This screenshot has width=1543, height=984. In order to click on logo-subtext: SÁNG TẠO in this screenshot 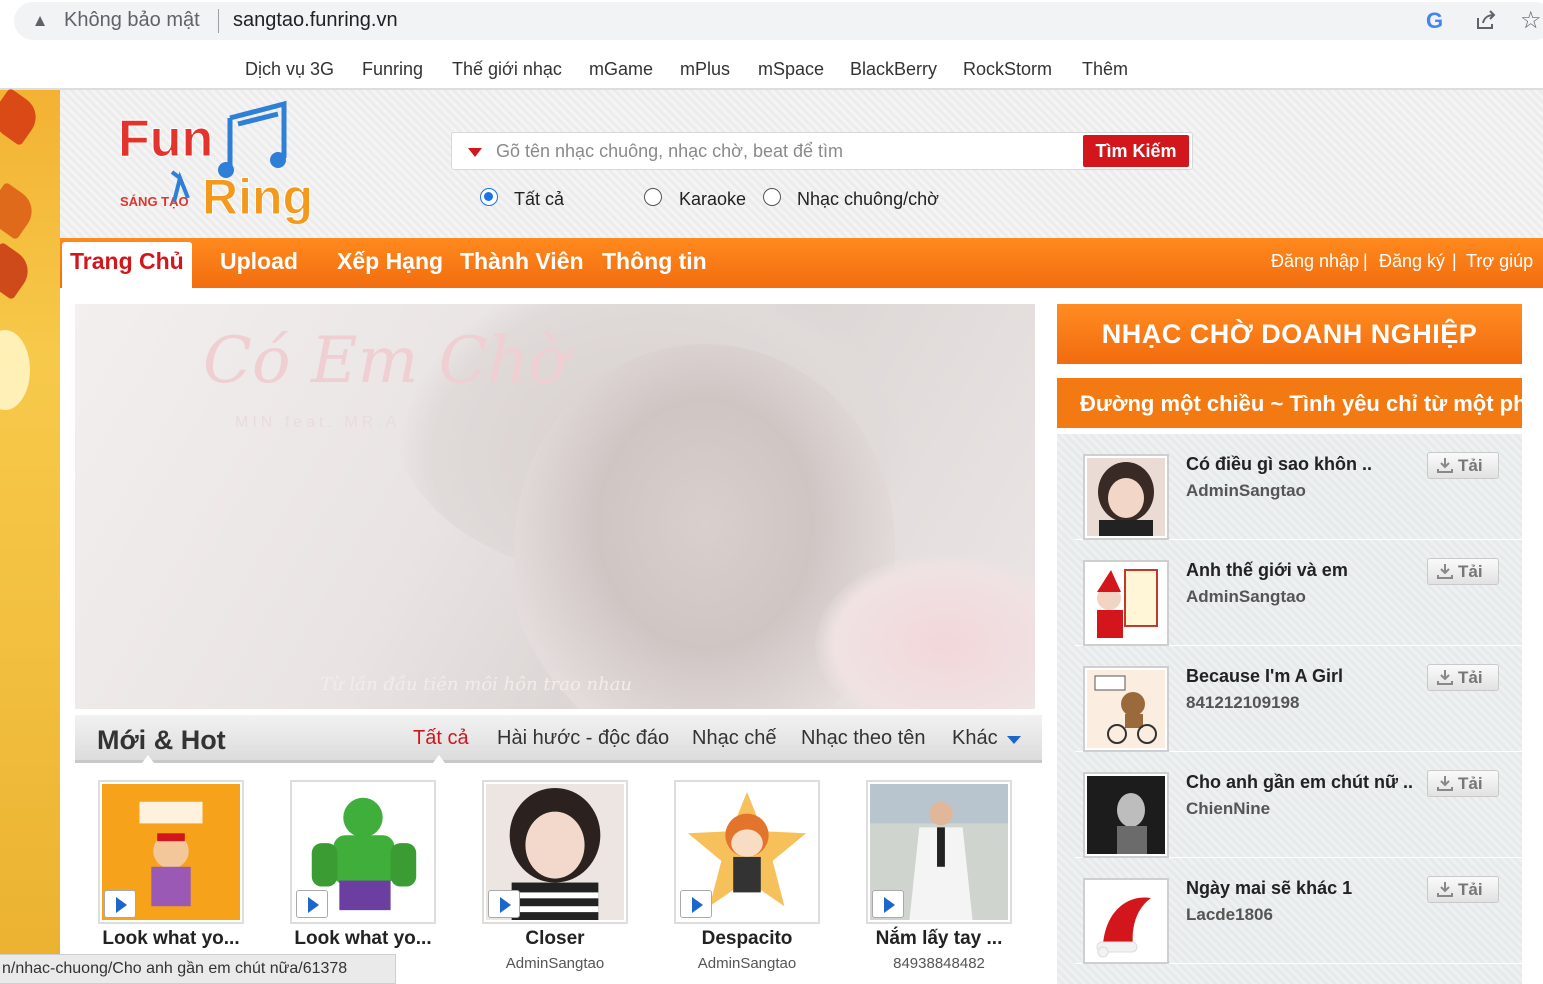, I will do `click(154, 201)`.